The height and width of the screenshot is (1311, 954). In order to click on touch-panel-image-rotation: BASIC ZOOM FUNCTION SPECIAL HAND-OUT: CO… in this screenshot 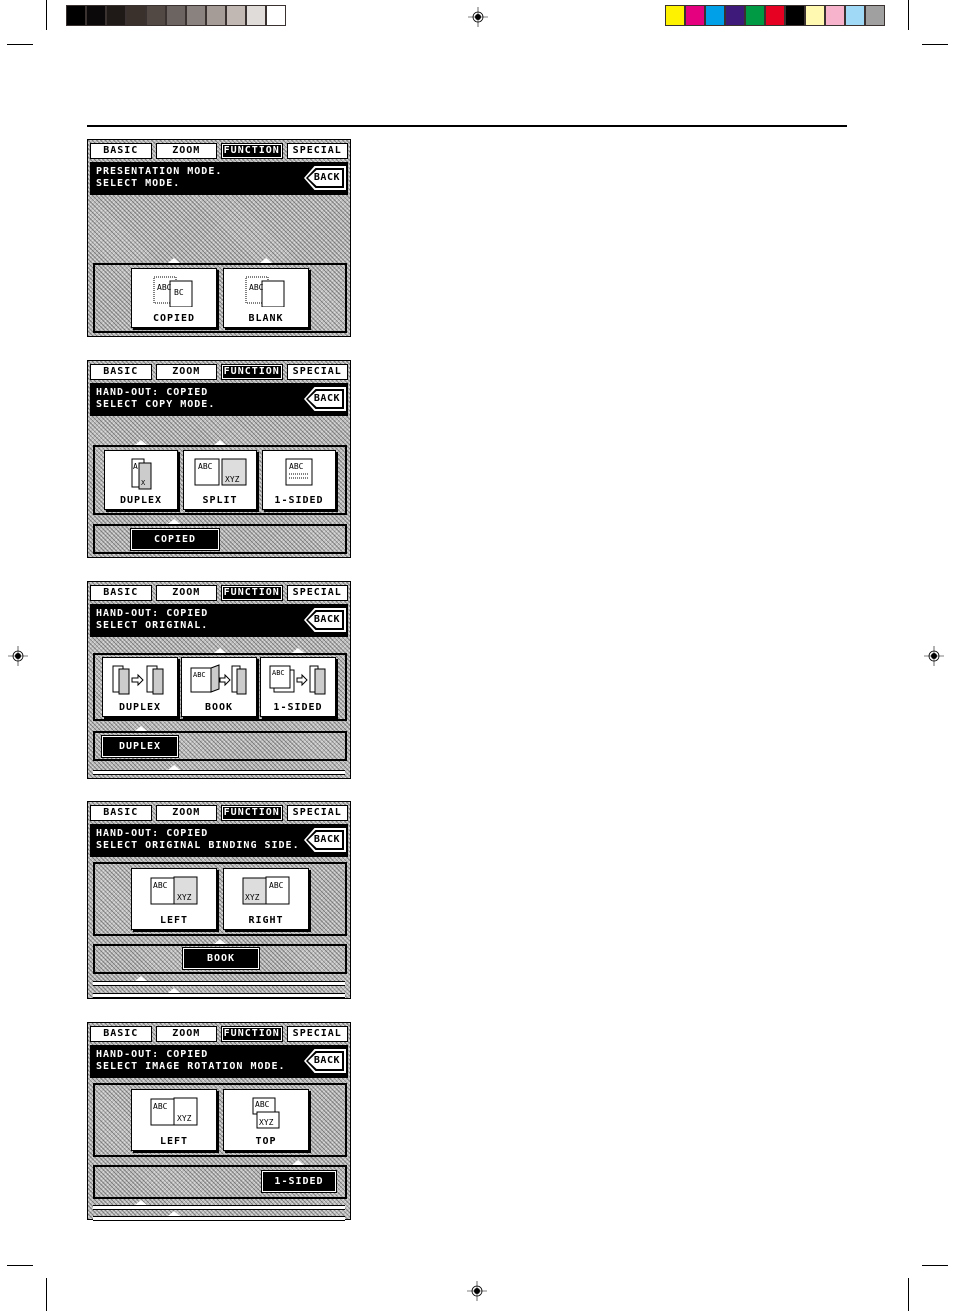, I will do `click(219, 1121)`.